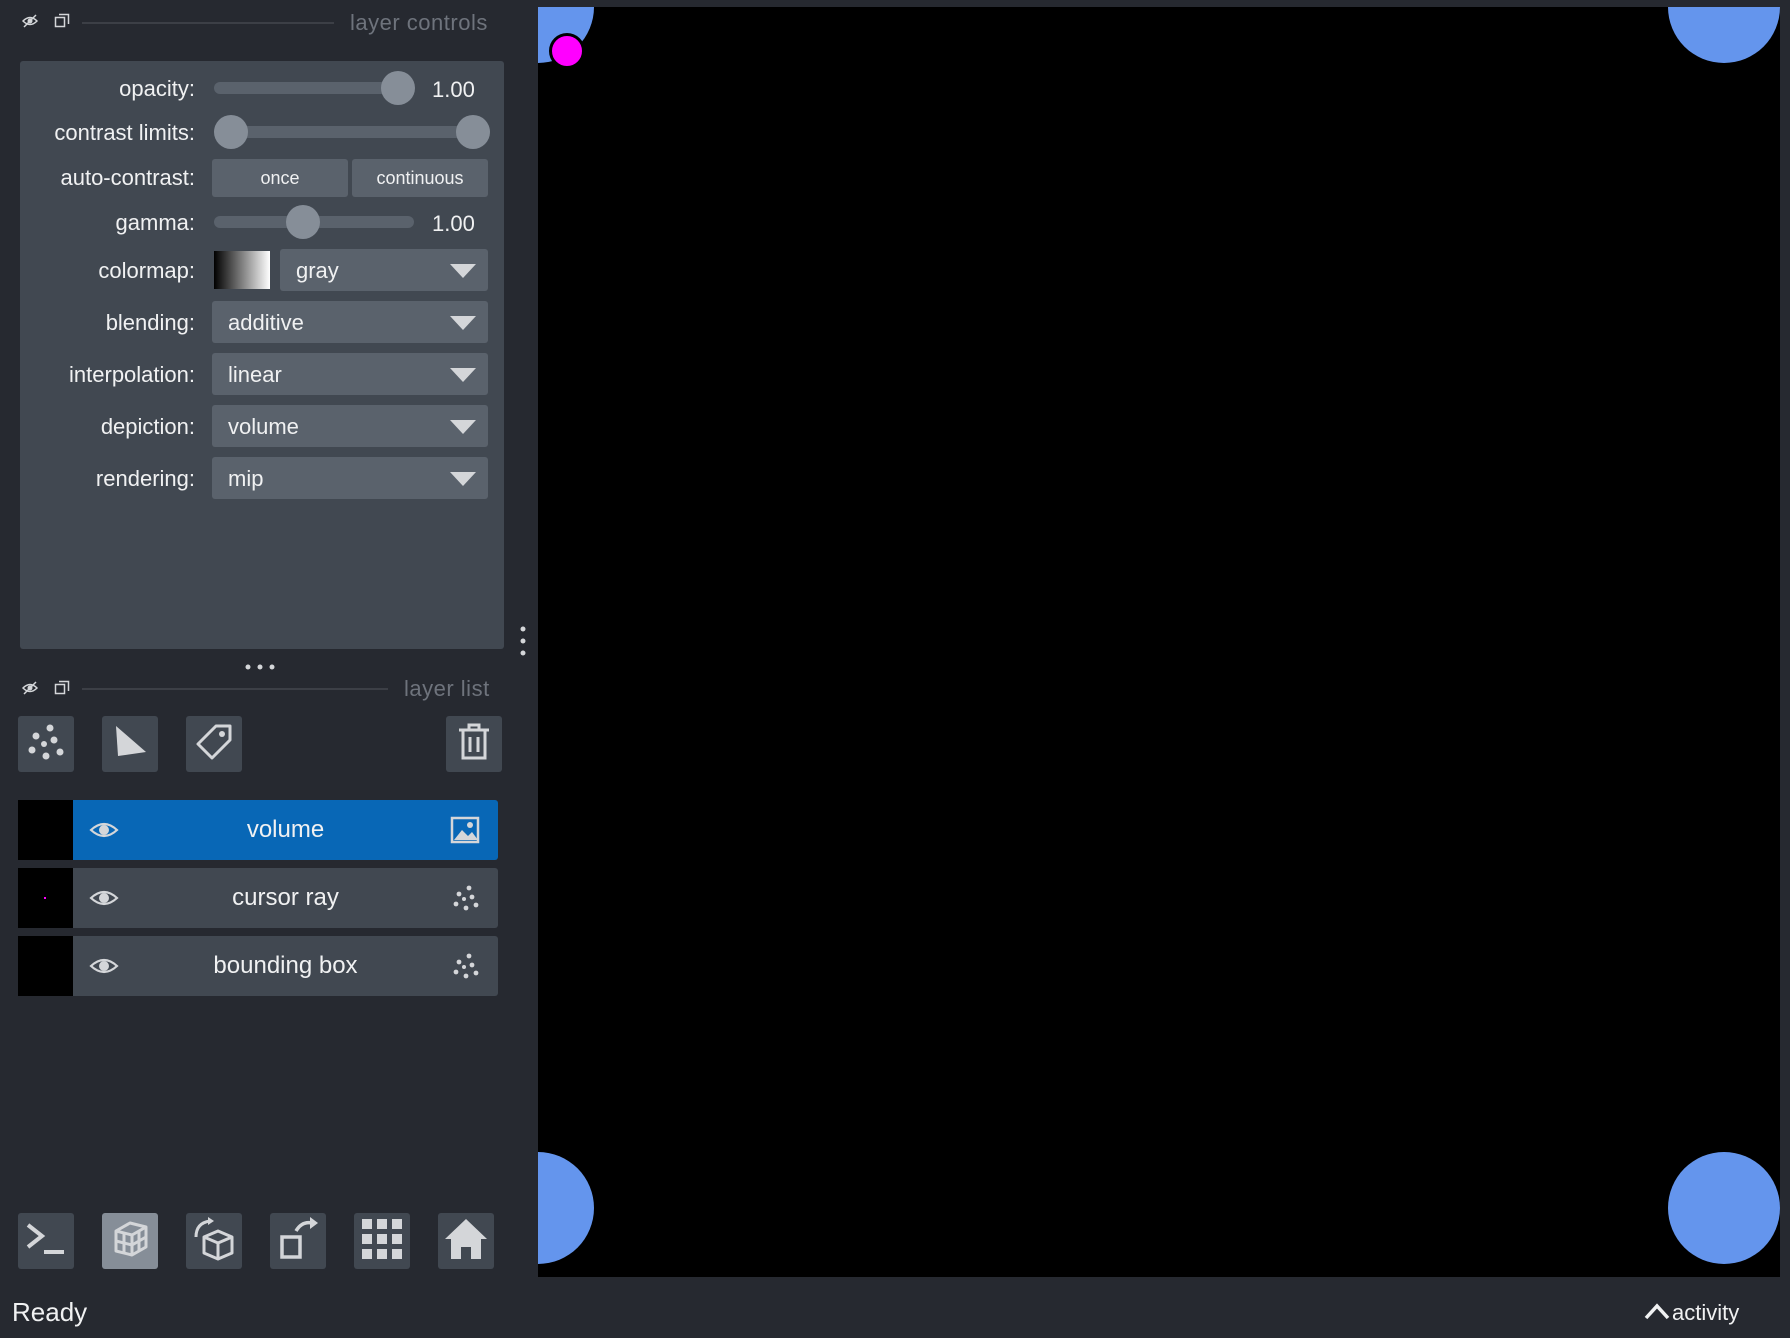 This screenshot has width=1790, height=1338. I want to click on roll-dimensions-button, so click(214, 1241).